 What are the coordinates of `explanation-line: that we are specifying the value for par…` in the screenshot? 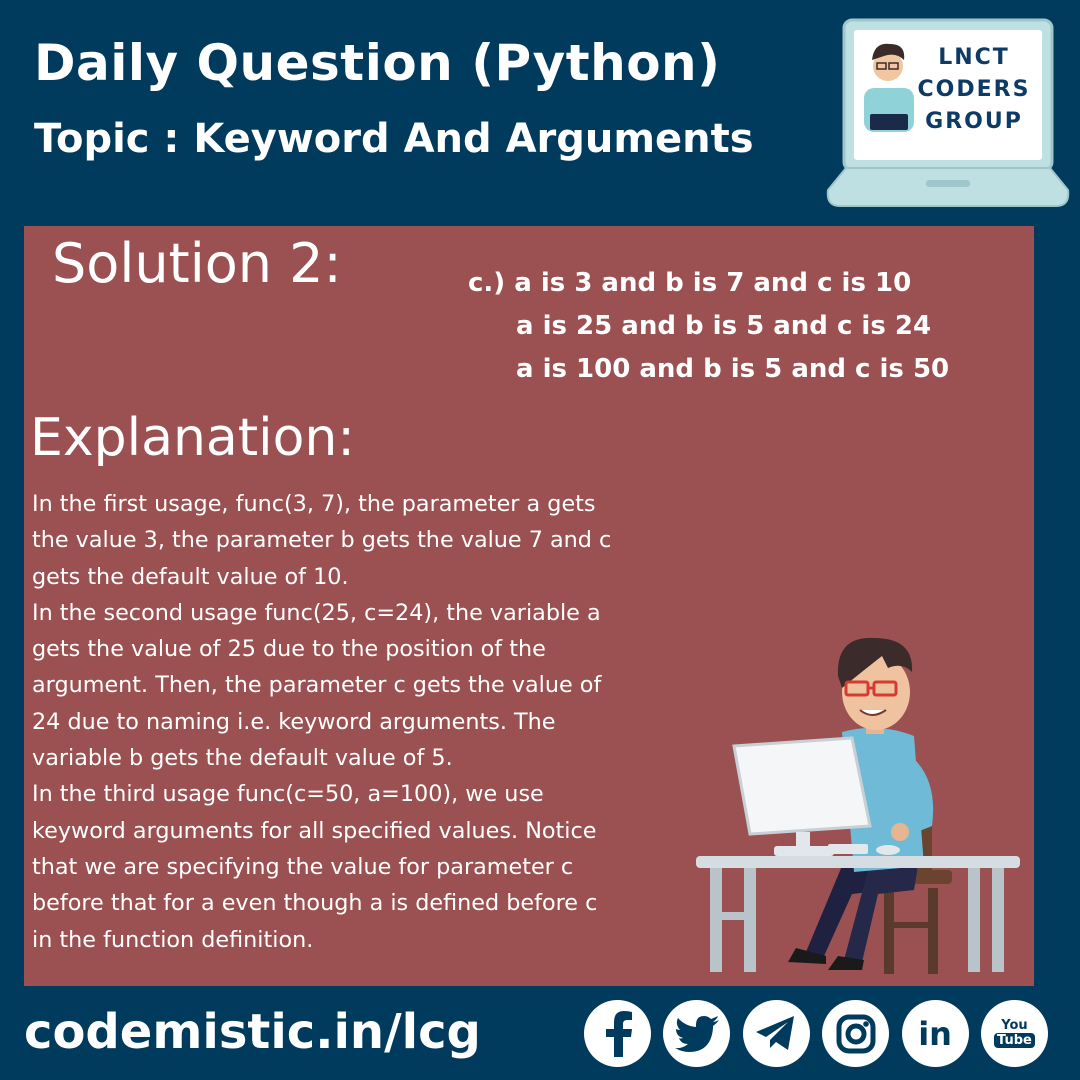 It's located at (303, 866).